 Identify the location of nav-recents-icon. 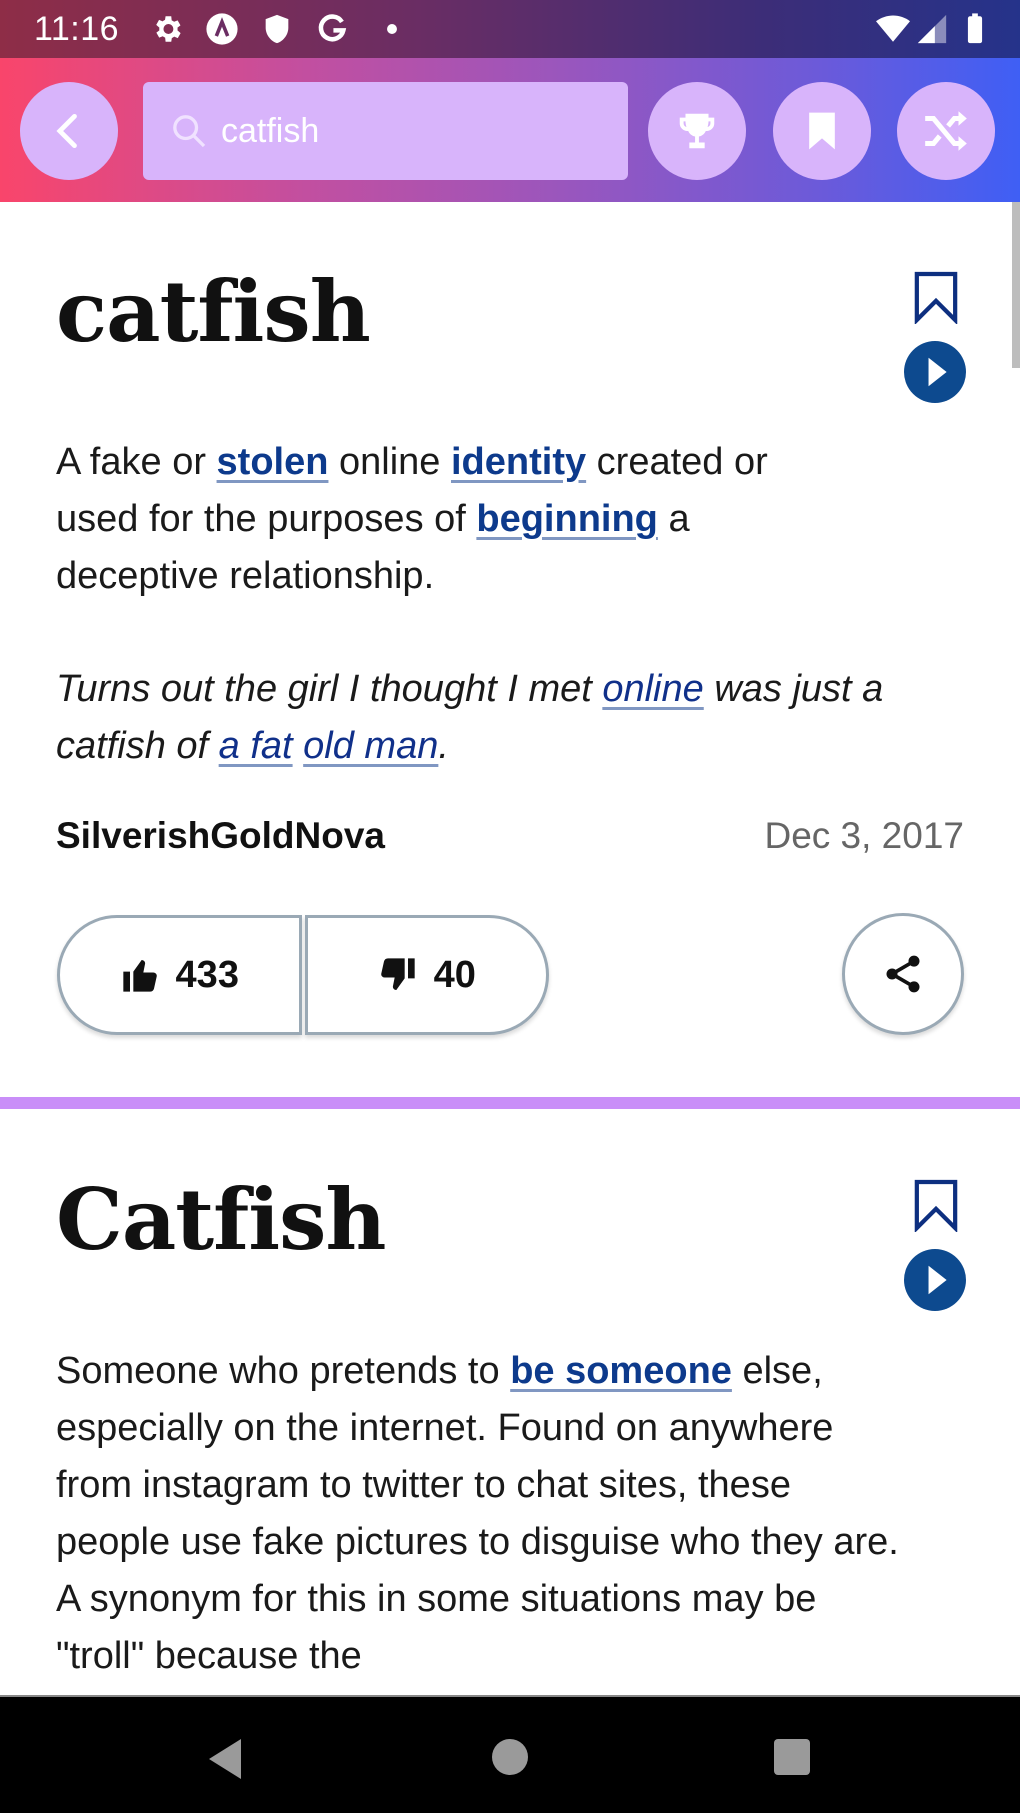
(792, 1757).